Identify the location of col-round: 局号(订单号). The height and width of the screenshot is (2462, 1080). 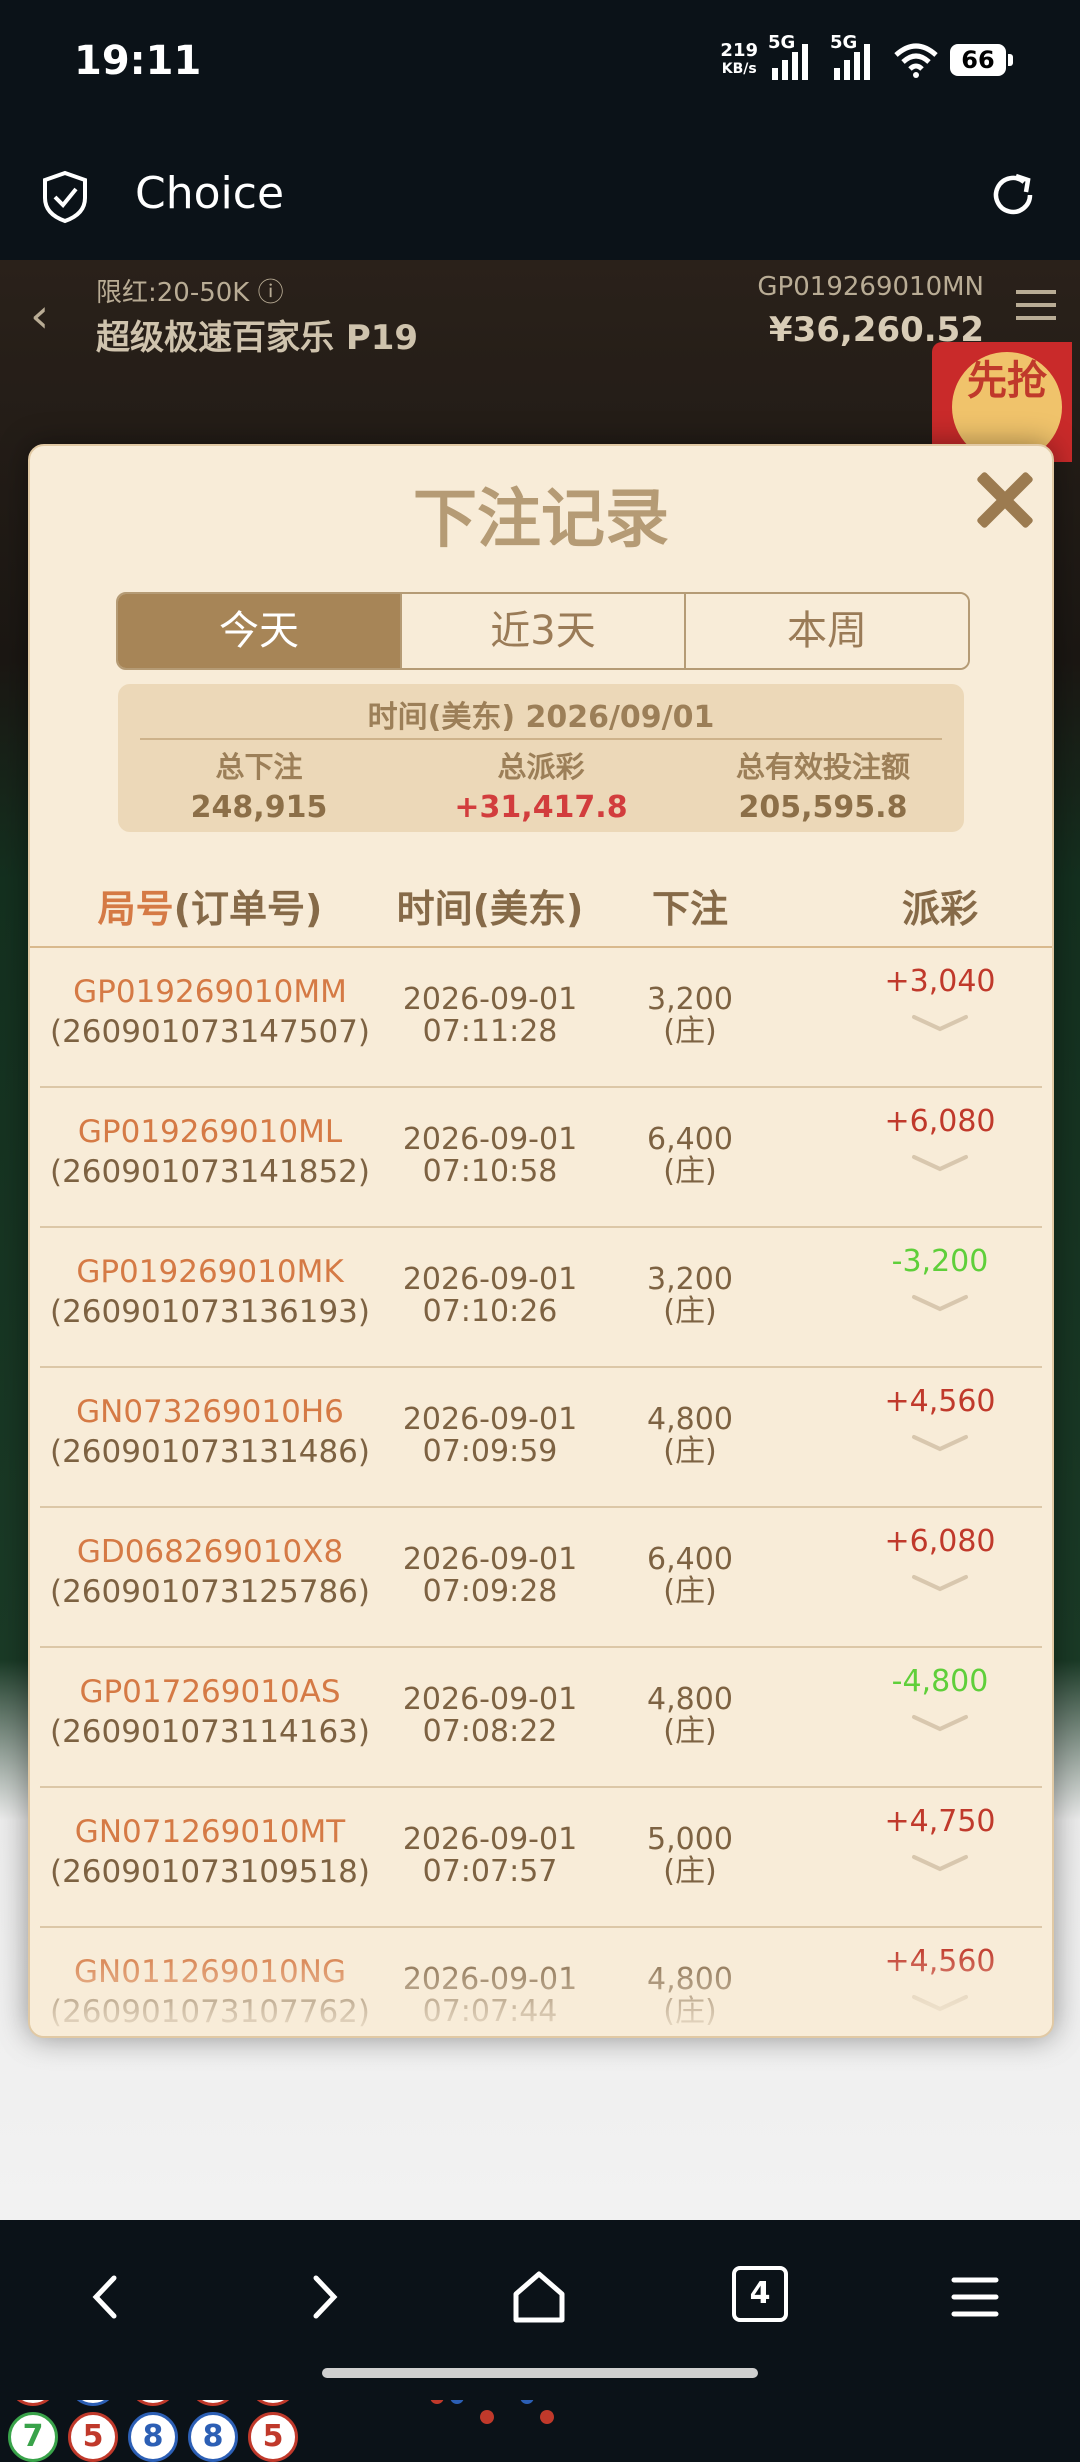
(210, 905).